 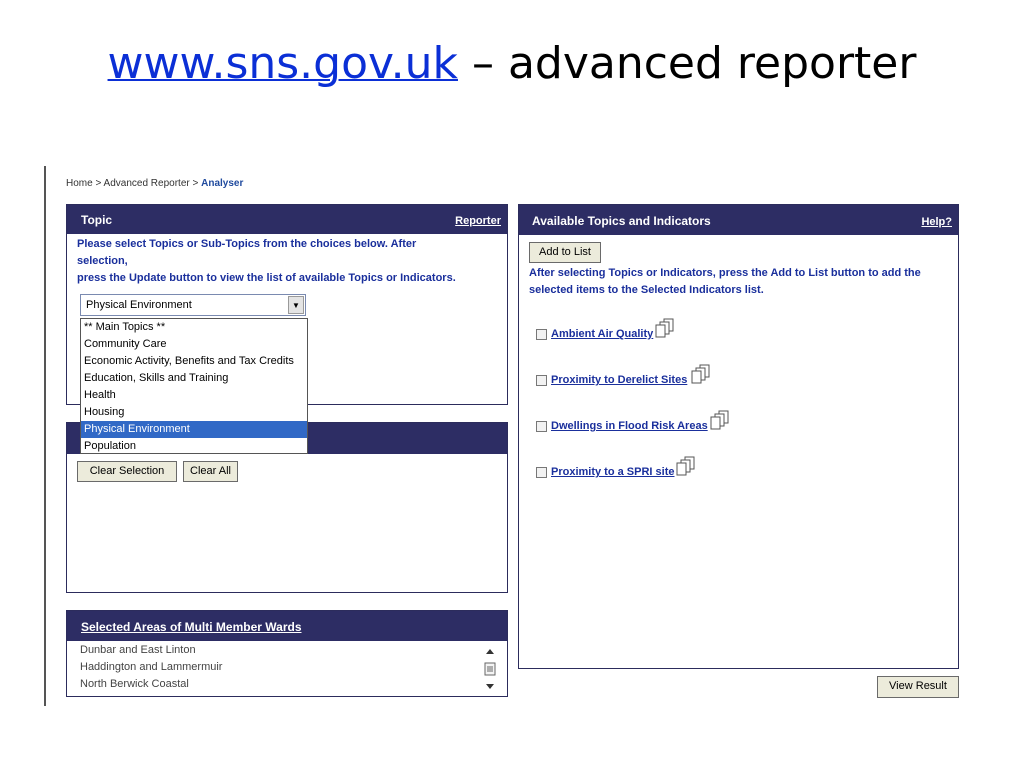 I want to click on topic-instructions-line-2: selection,, so click(x=102, y=261).